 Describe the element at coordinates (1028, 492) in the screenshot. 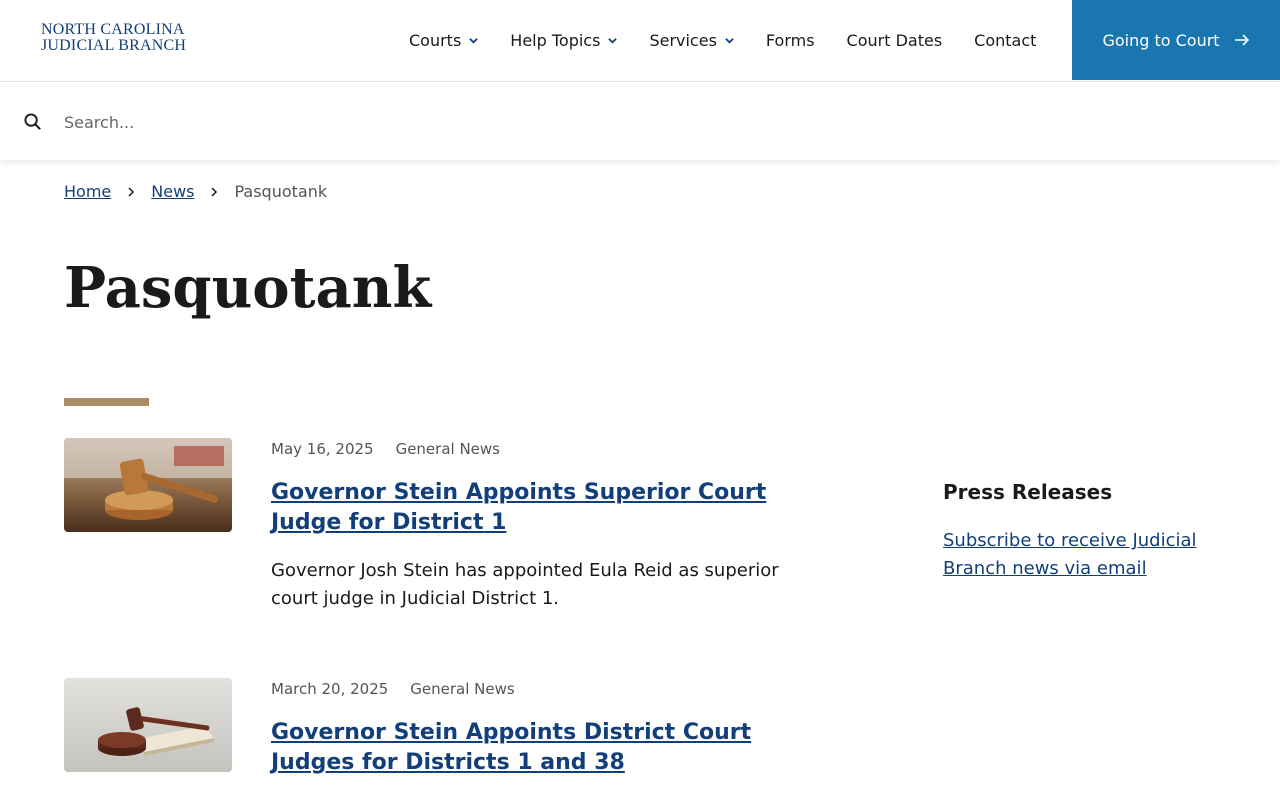

I see `press-releases-heading: Press Releases` at that location.